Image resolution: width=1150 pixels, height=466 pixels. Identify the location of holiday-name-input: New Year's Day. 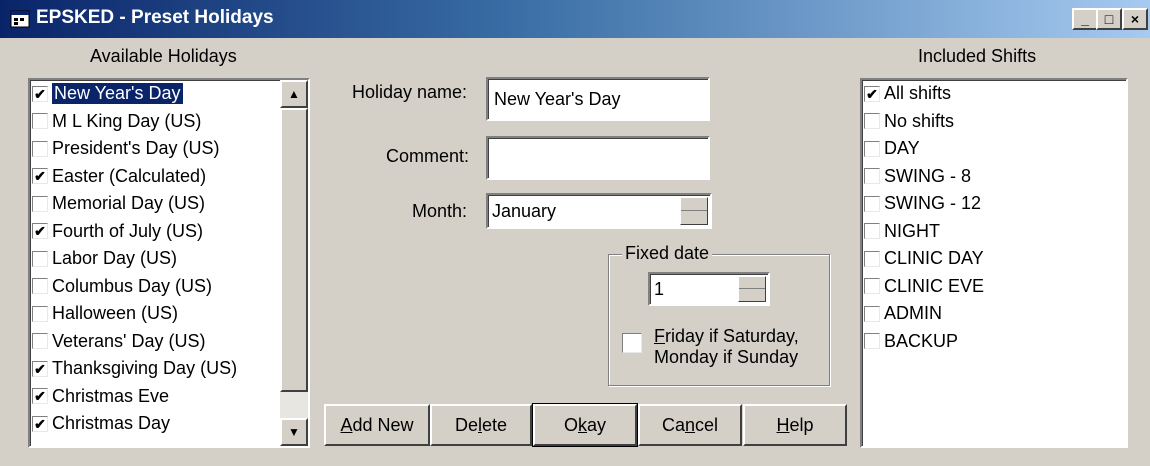
(598, 99).